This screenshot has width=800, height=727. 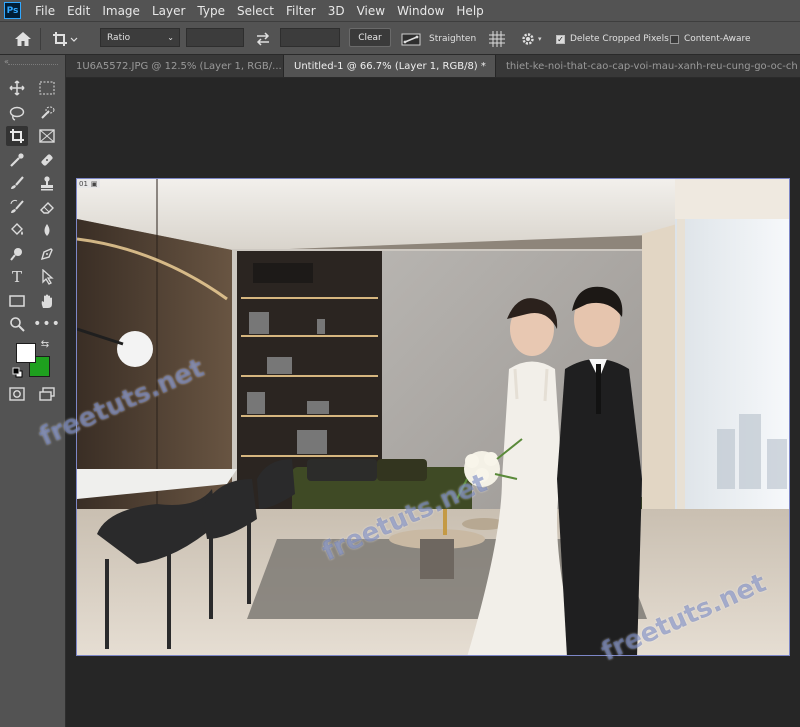 What do you see at coordinates (215, 37) in the screenshot?
I see `width-input` at bounding box center [215, 37].